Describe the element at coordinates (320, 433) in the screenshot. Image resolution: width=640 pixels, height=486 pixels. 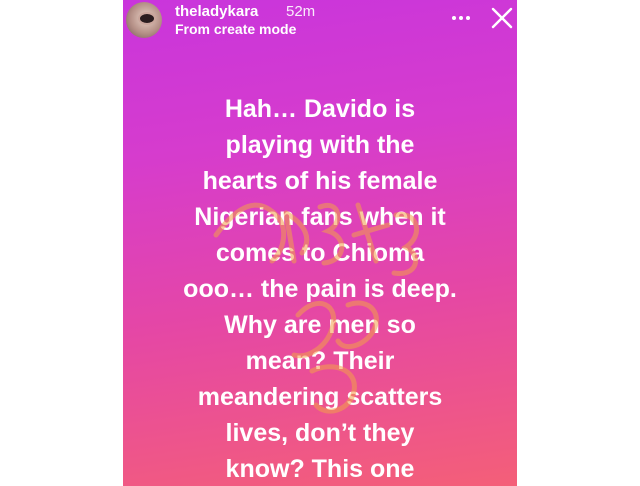
I see `story-text-line: lives, don’t they` at that location.